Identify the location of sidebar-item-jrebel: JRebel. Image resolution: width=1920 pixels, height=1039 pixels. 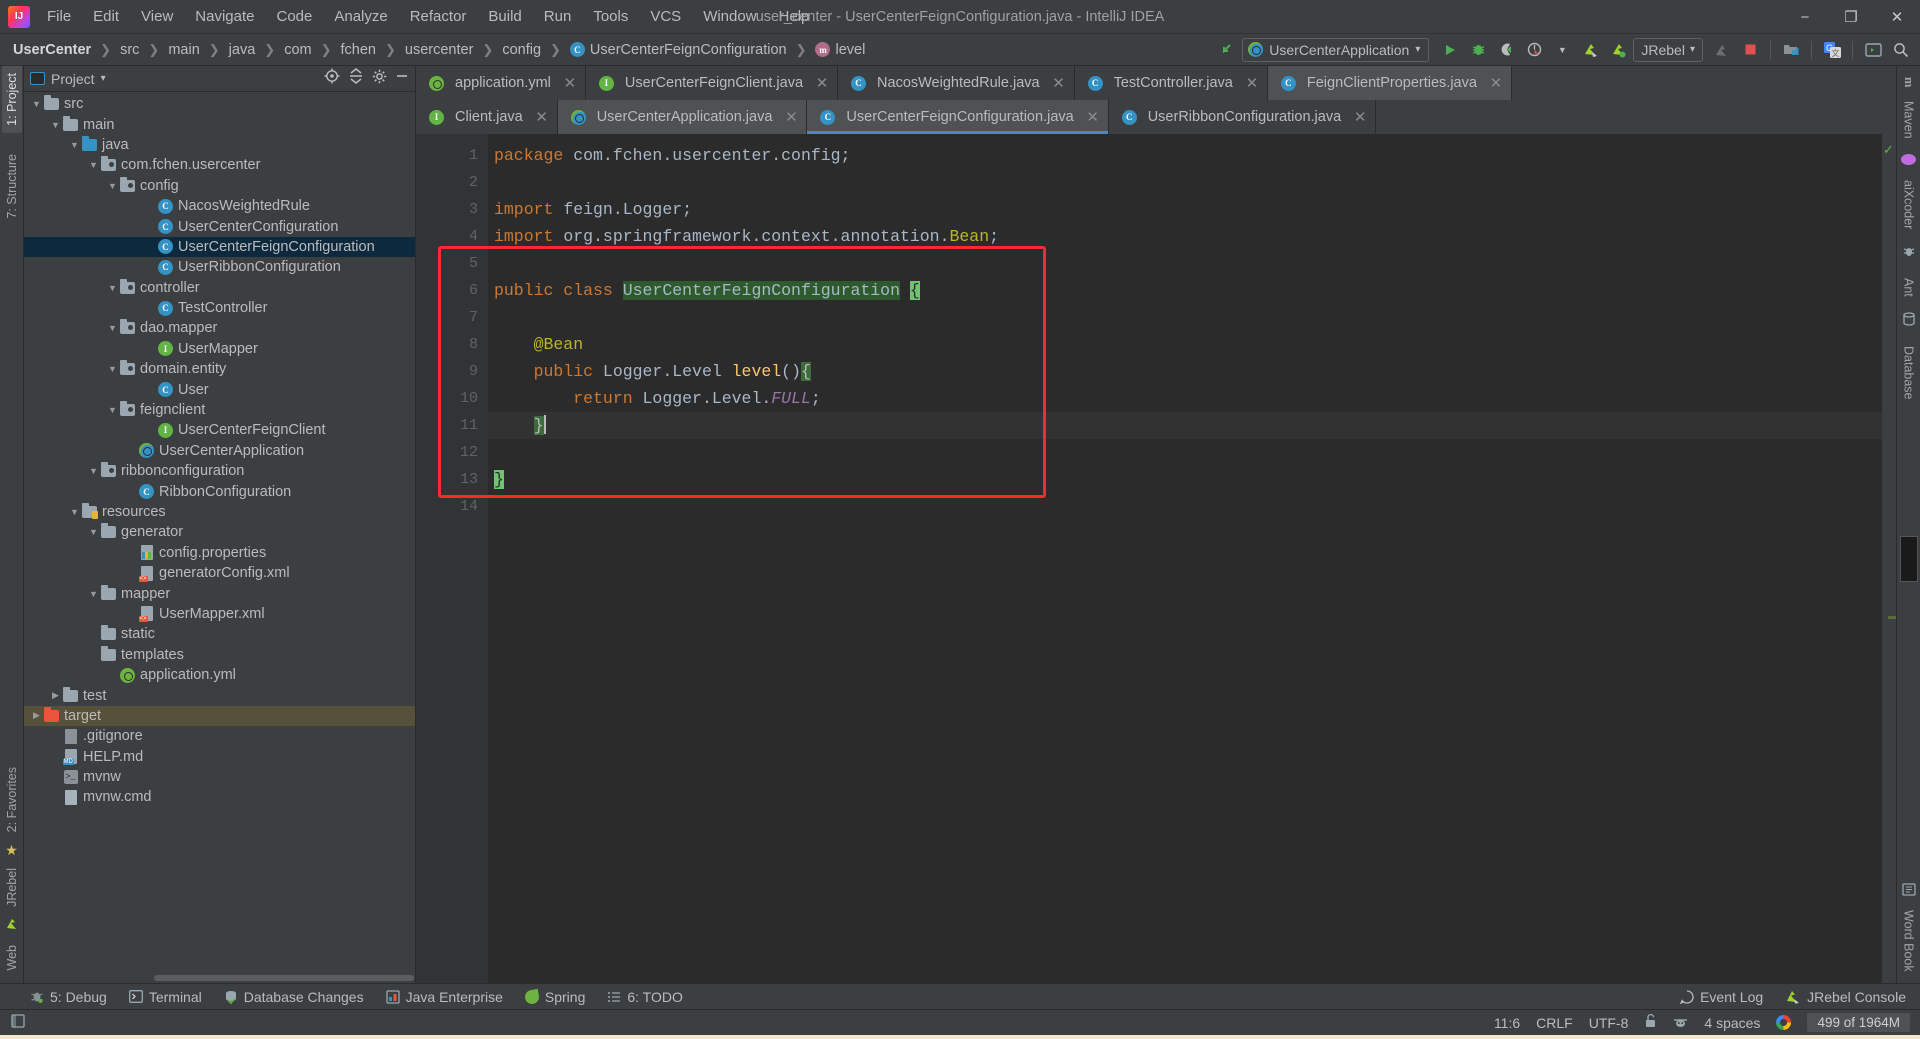
(12, 887).